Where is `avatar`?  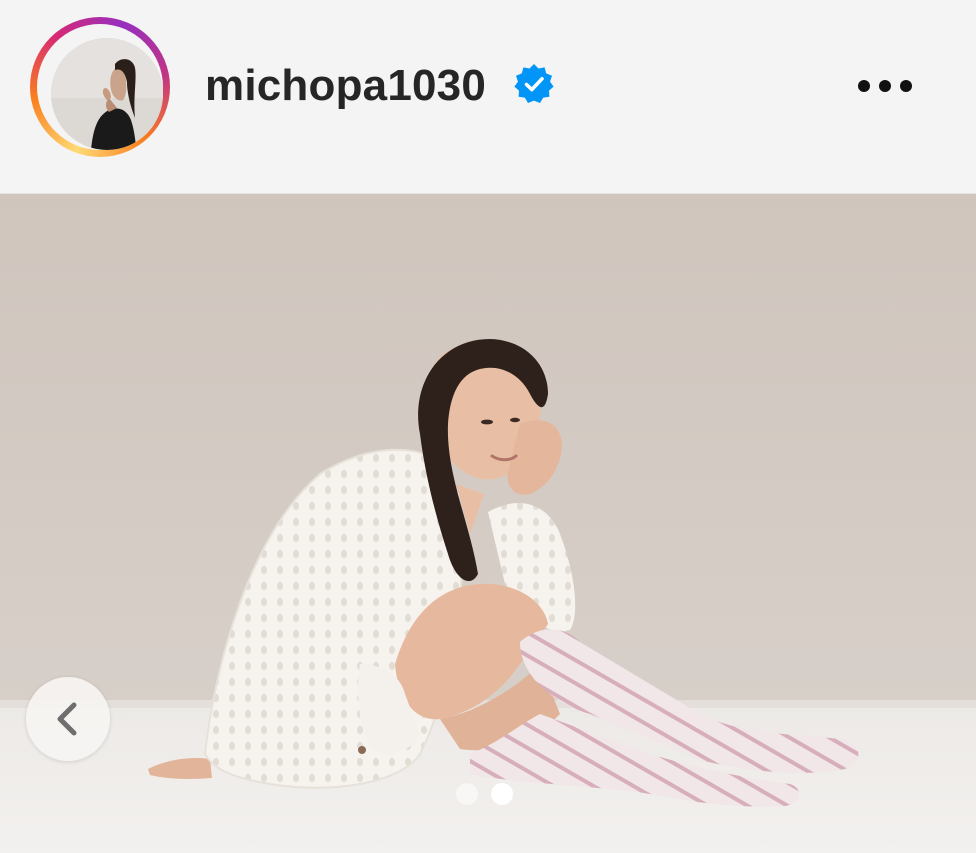 avatar is located at coordinates (107, 94).